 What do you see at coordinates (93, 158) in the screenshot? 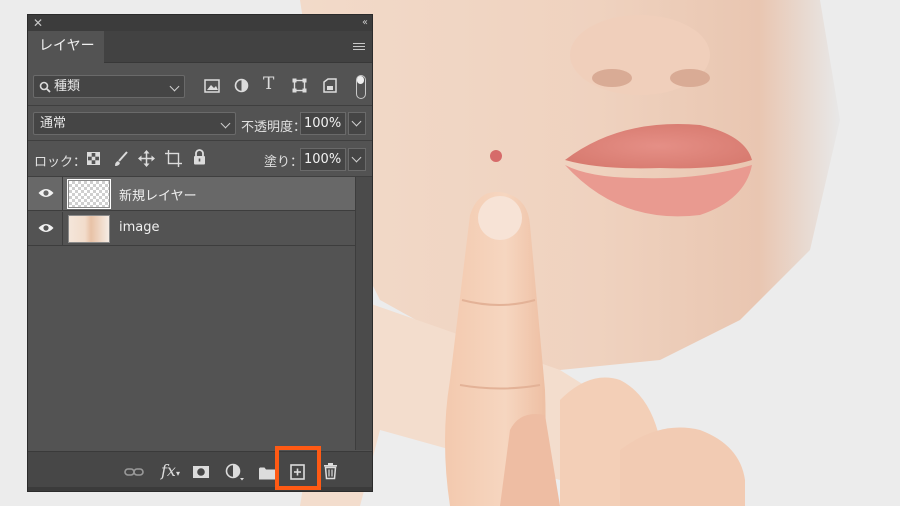
I see `lock-transparent-icon` at bounding box center [93, 158].